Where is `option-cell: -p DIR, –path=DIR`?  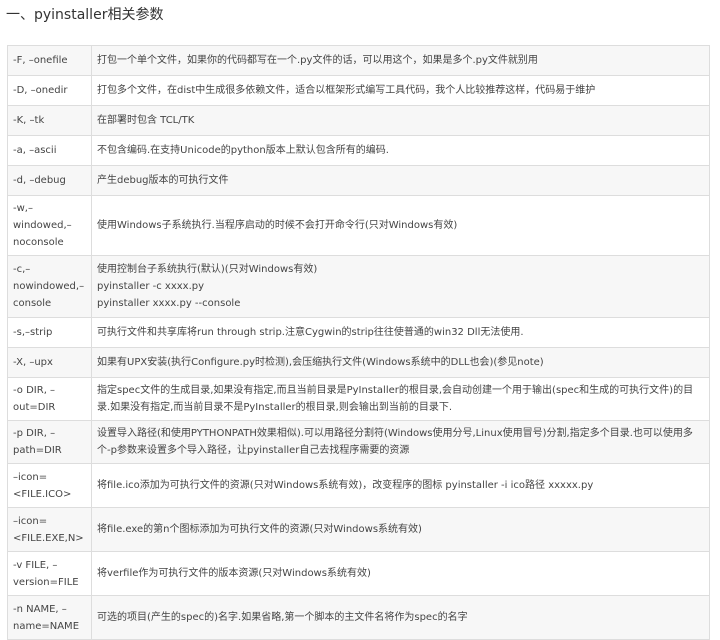 option-cell: -p DIR, –path=DIR is located at coordinates (50, 442).